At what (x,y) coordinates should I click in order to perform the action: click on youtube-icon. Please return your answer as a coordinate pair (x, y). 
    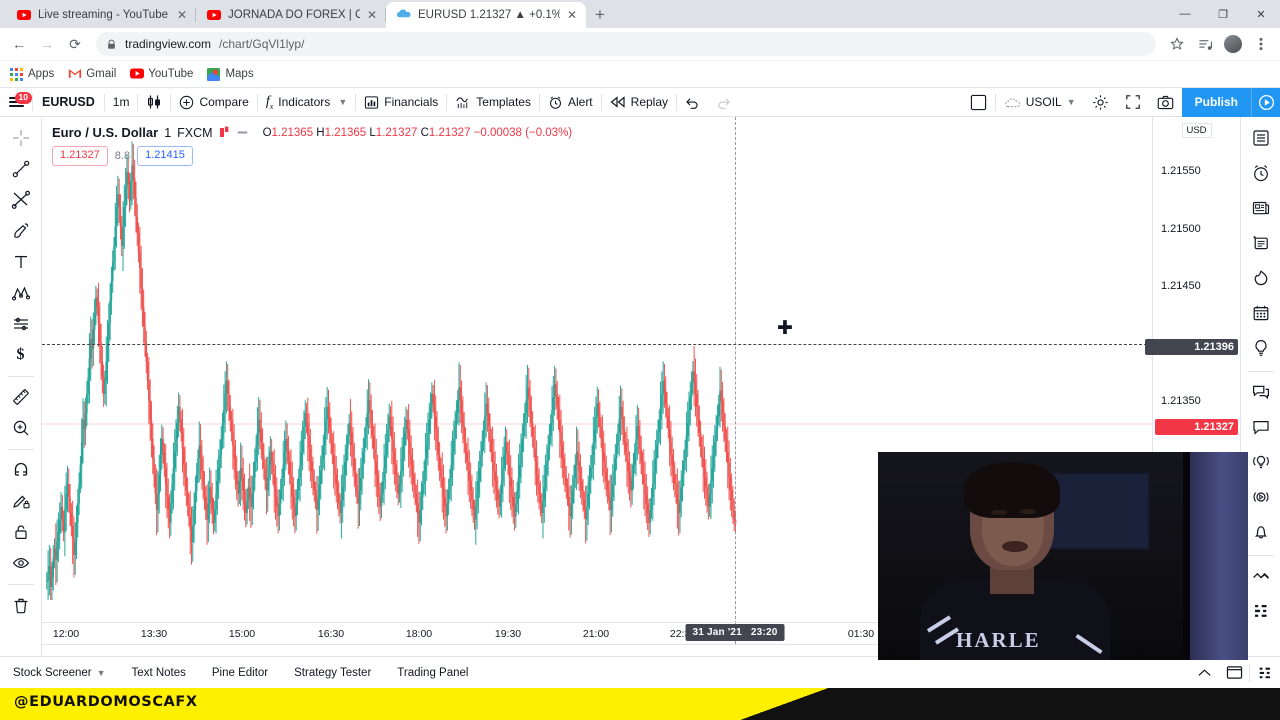
    Looking at the image, I should click on (137, 74).